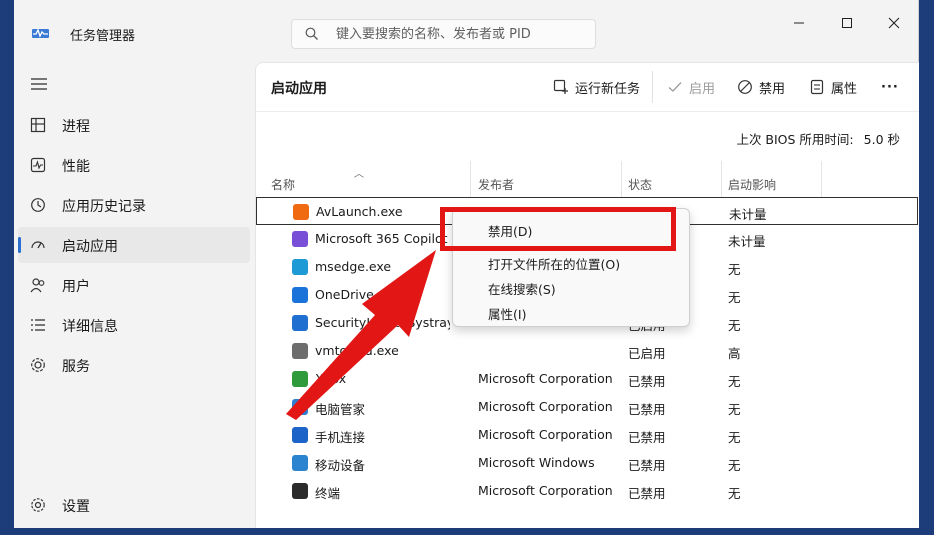 The height and width of the screenshot is (535, 934). What do you see at coordinates (691, 87) in the screenshot?
I see `enable-button: 启用` at bounding box center [691, 87].